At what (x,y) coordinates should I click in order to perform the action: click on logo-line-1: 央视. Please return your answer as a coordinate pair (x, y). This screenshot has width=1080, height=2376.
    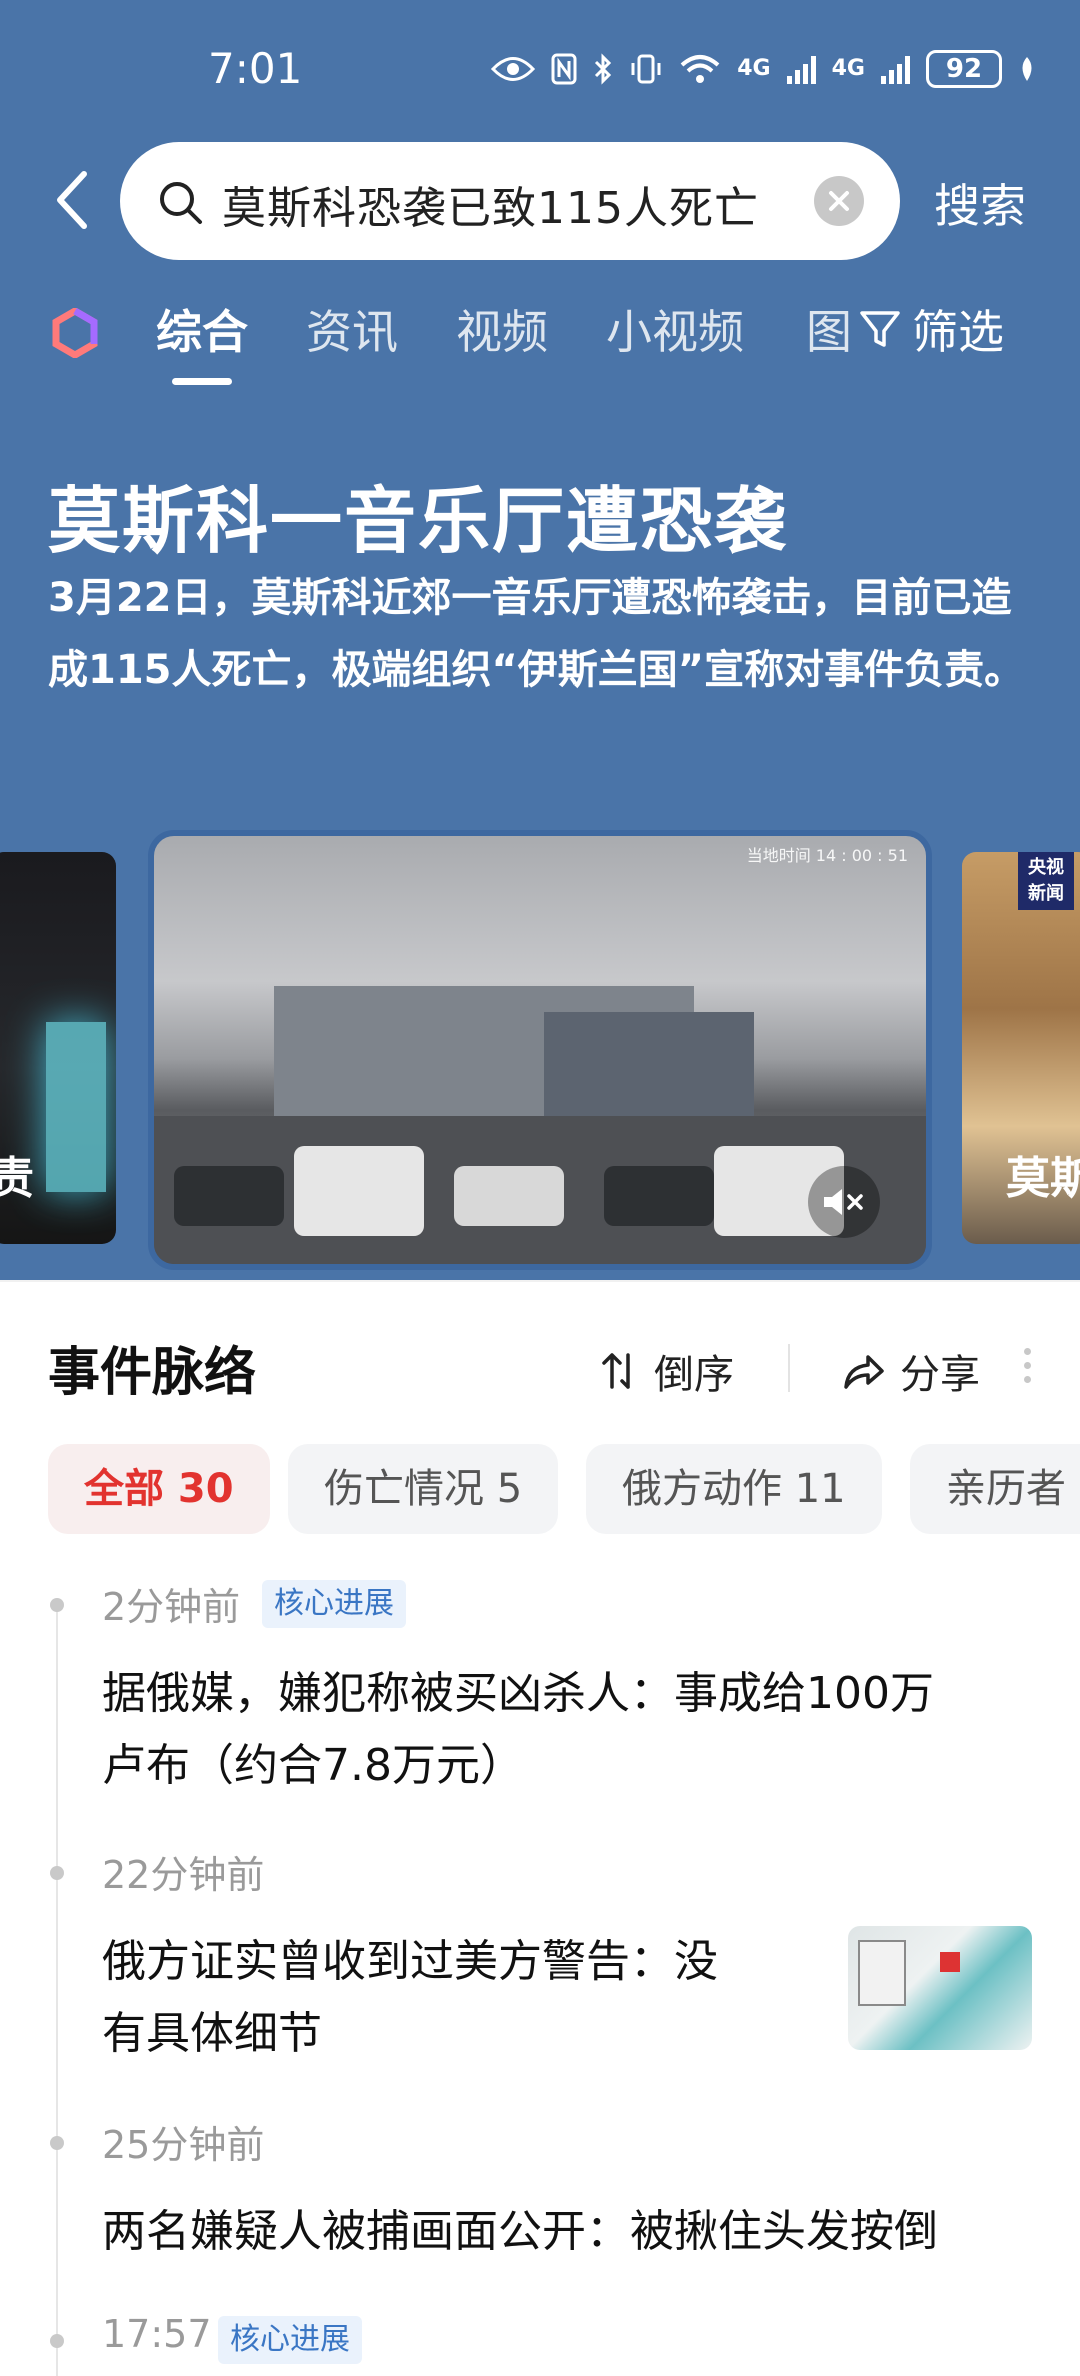
    Looking at the image, I should click on (1046, 867).